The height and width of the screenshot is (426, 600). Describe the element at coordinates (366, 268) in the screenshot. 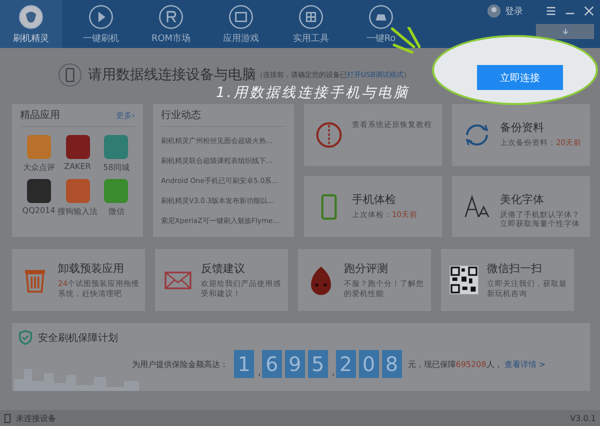

I see `tile-title: 跑分评测` at that location.